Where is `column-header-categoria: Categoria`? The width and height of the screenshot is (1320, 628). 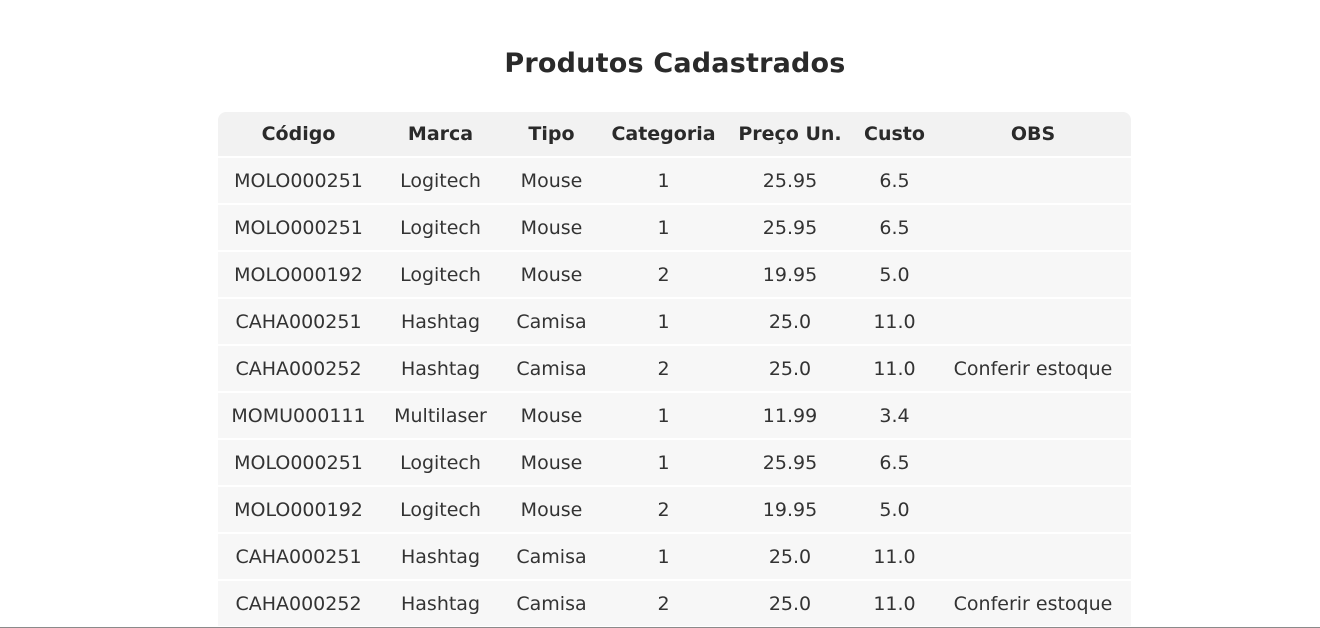
column-header-categoria: Categoria is located at coordinates (663, 134).